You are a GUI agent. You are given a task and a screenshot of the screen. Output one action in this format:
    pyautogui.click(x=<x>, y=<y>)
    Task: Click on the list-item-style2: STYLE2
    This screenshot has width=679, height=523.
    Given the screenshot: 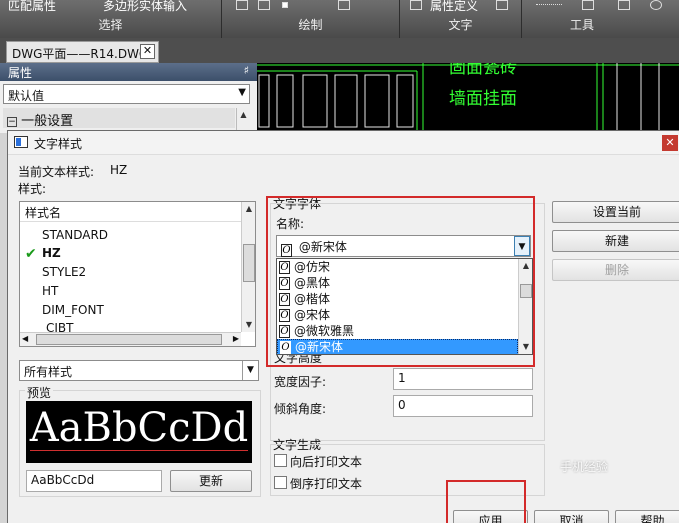 What is the action you would take?
    pyautogui.click(x=64, y=272)
    